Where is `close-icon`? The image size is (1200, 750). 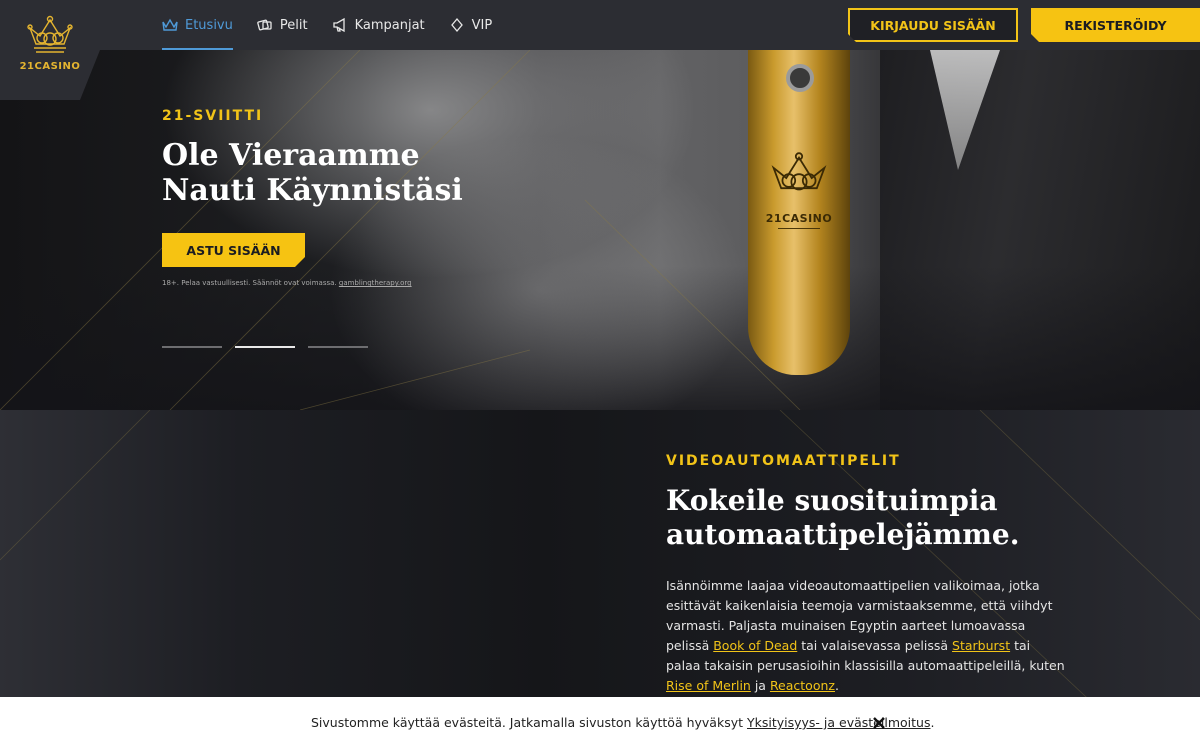
close-icon is located at coordinates (879, 723).